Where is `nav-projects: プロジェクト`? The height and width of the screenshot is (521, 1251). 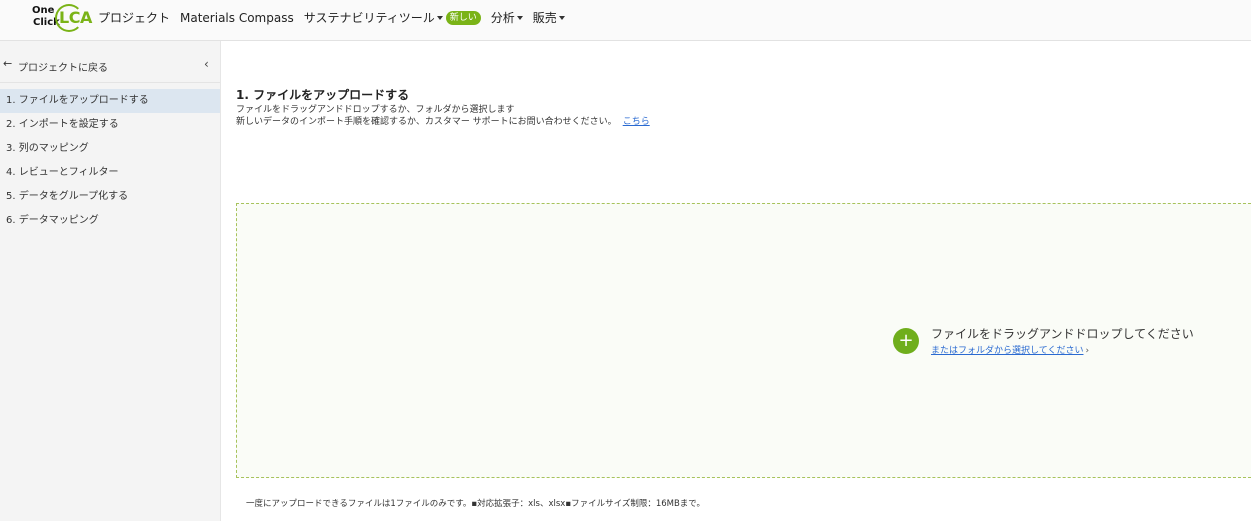
nav-projects: プロジェクト is located at coordinates (134, 17).